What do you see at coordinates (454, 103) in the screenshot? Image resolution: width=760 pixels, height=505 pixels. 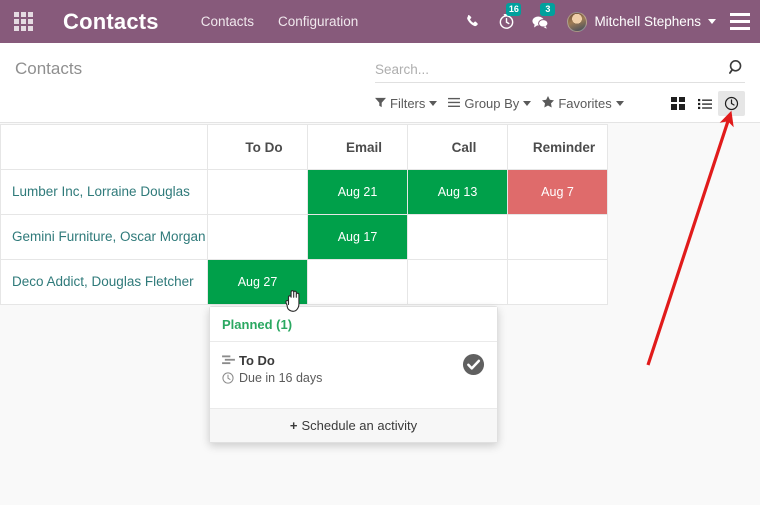 I see `list-lines-icon` at bounding box center [454, 103].